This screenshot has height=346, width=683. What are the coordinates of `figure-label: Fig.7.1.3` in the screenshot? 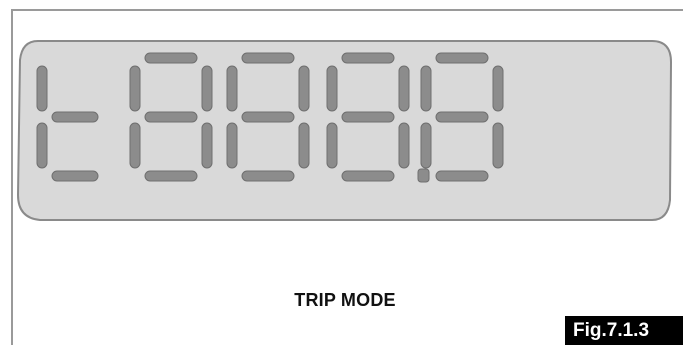 It's located at (624, 330).